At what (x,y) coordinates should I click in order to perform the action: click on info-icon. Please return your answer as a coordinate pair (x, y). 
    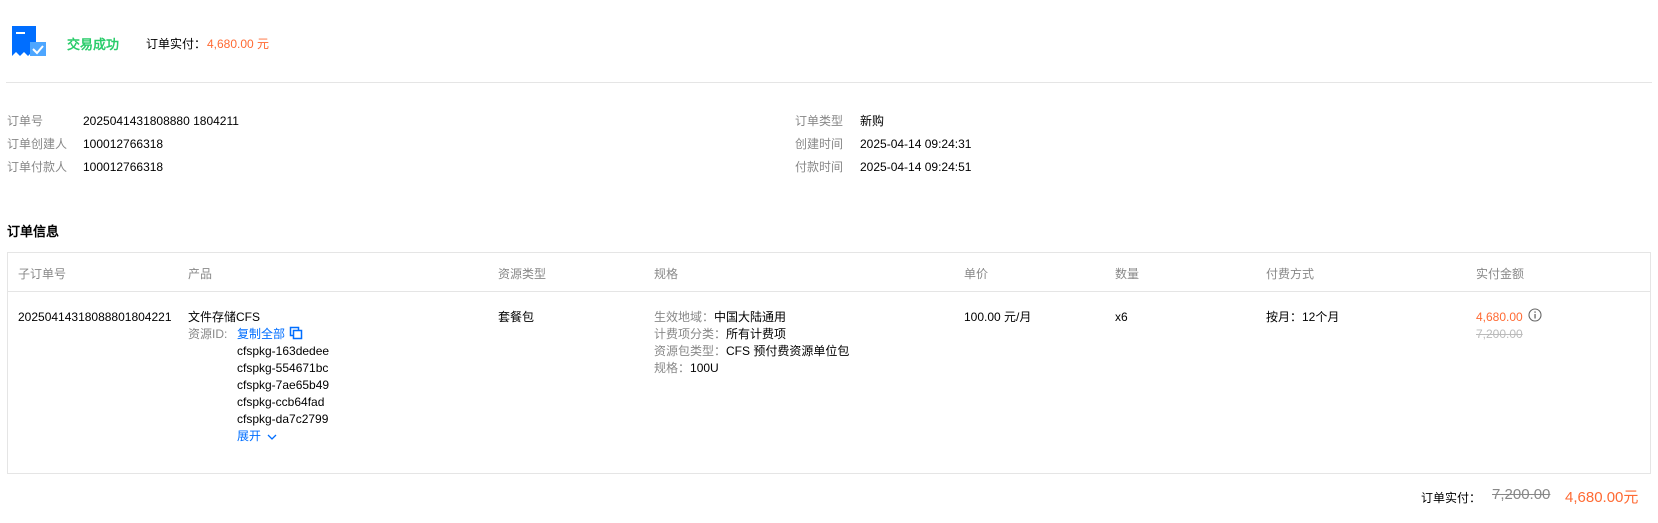
    Looking at the image, I should click on (1535, 315).